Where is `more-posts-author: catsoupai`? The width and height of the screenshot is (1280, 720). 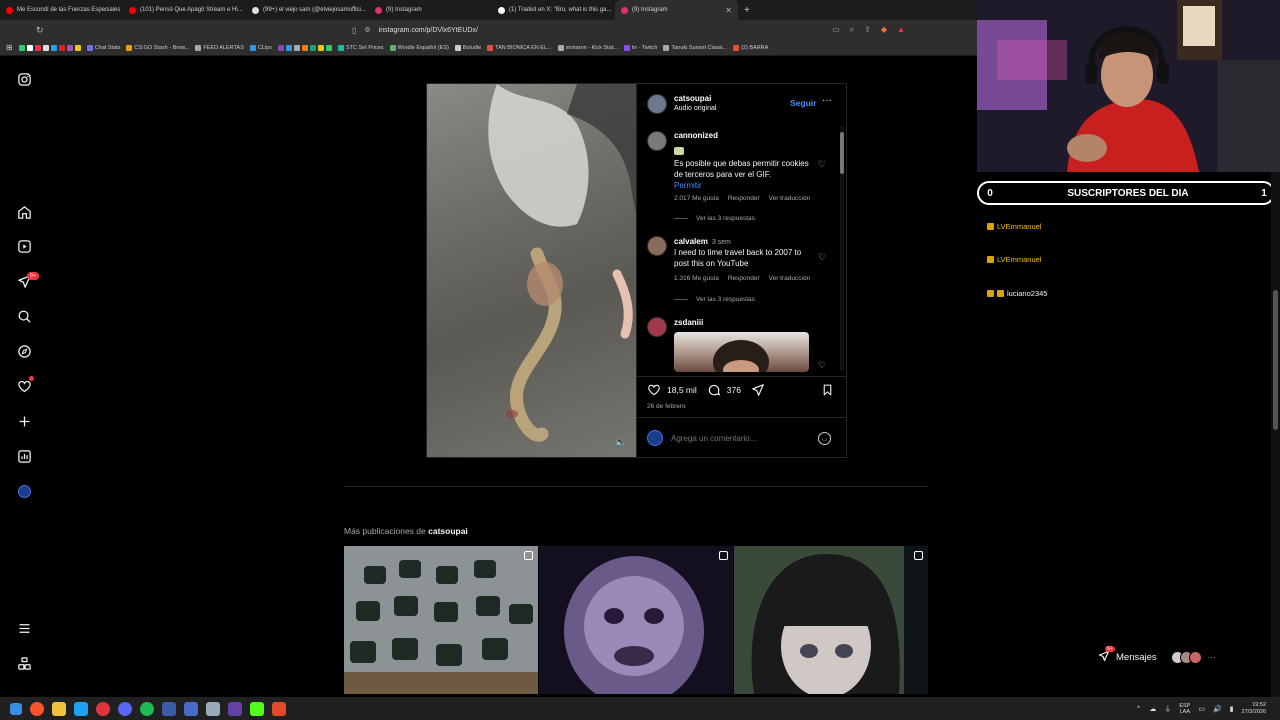 more-posts-author: catsoupai is located at coordinates (448, 531).